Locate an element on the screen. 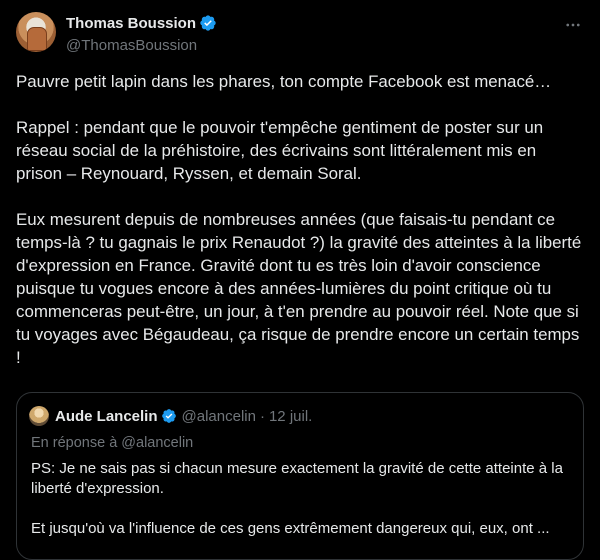  quoted-author-handle: @alancelin is located at coordinates (218, 416).